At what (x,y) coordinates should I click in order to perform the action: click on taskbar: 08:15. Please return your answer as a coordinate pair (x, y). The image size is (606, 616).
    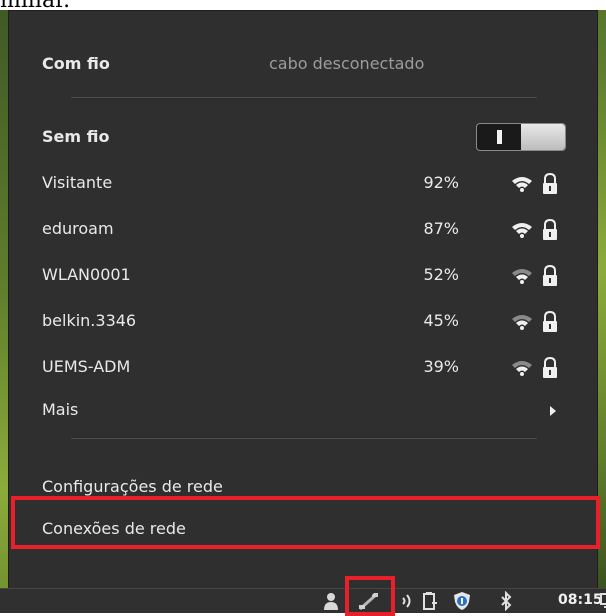
    Looking at the image, I should click on (303, 596).